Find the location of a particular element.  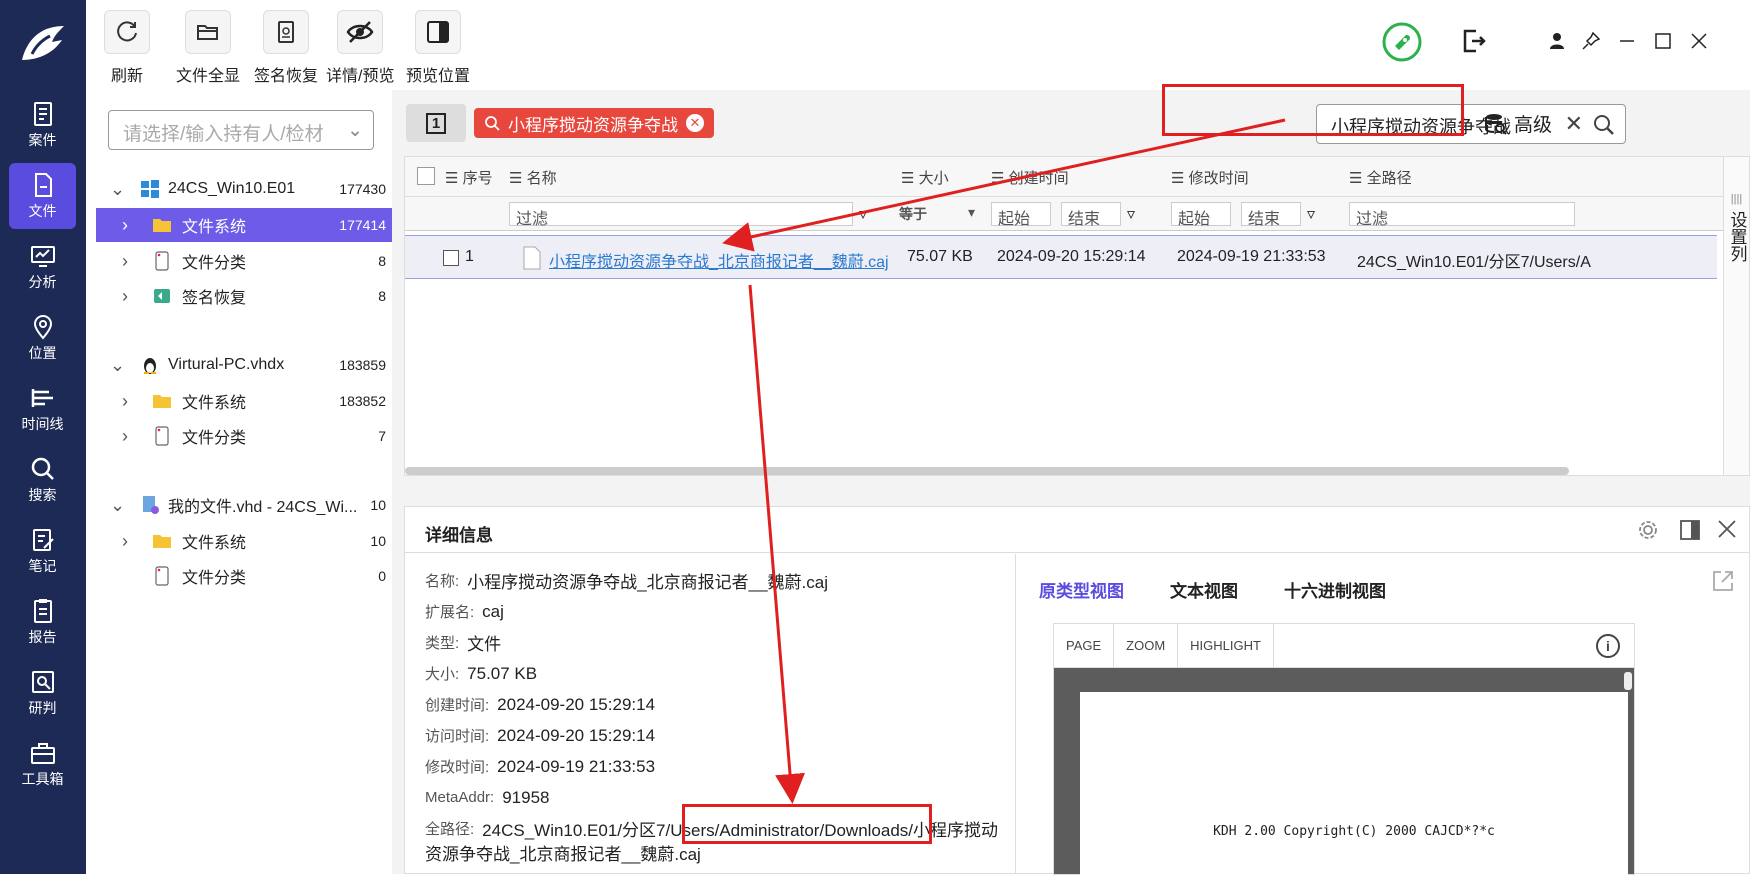

nav-item-report: 报告 is located at coordinates (42, 622).